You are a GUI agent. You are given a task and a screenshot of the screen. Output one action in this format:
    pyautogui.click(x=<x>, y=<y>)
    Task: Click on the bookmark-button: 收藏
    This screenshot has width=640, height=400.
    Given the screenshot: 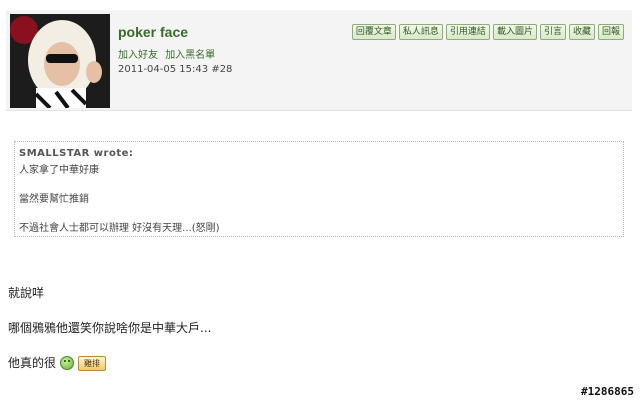 What is the action you would take?
    pyautogui.click(x=581, y=32)
    